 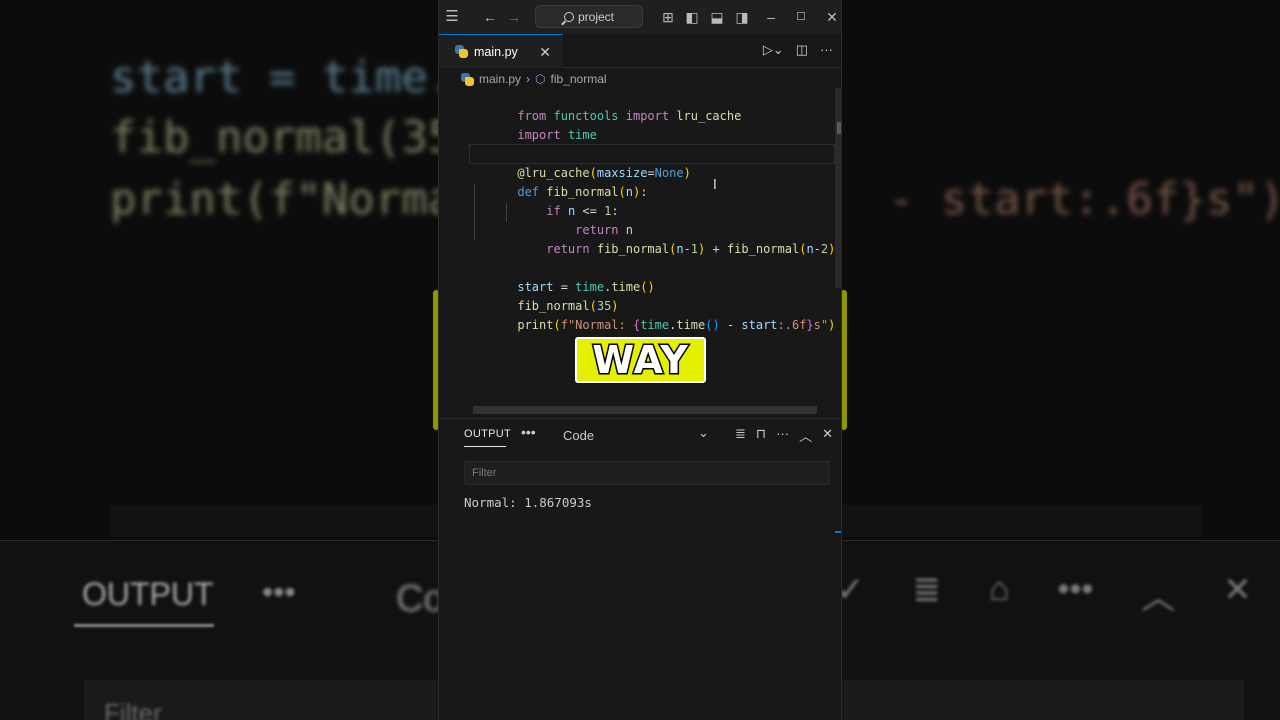 I want to click on code-line-1: from functools import lru_cache, so click(x=607, y=105).